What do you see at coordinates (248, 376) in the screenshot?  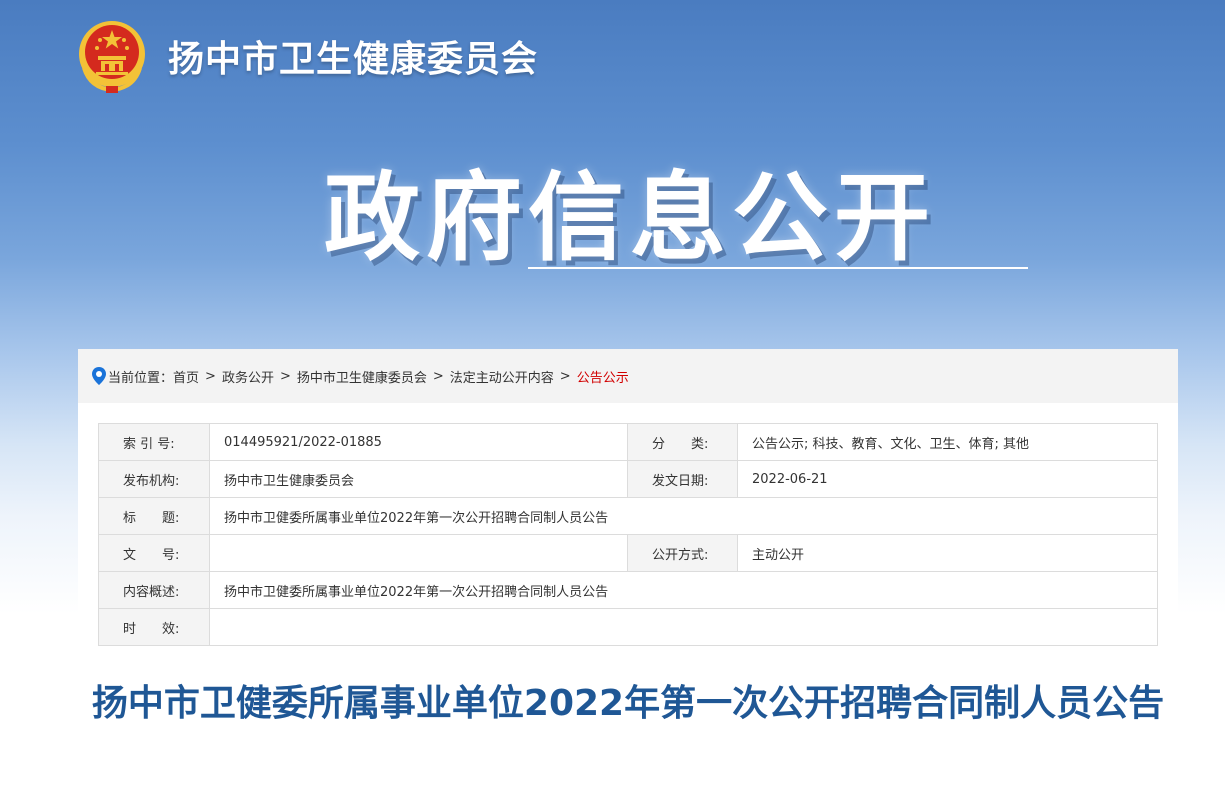 I see `breadcrumb-gov-affairs: 政务公开` at bounding box center [248, 376].